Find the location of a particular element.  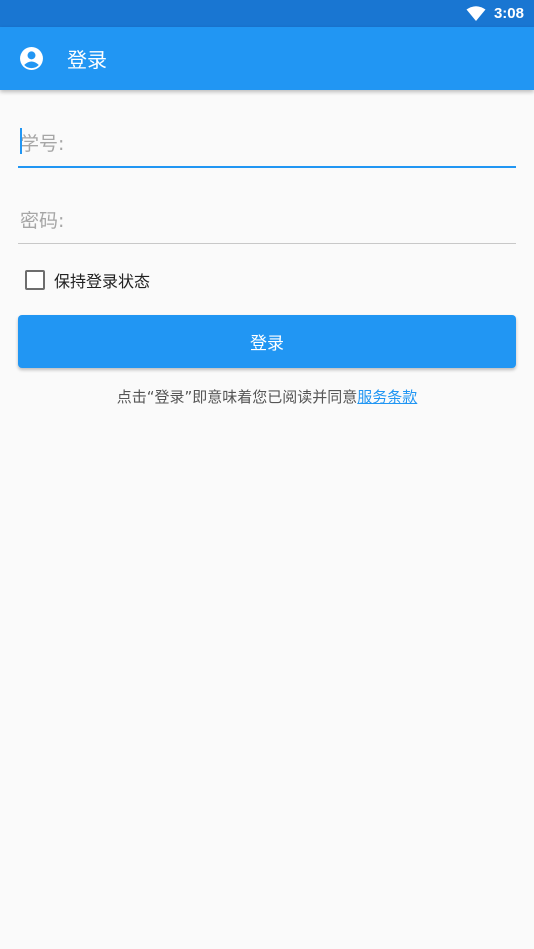

remember-login-label: 保持登录状态 is located at coordinates (102, 281).